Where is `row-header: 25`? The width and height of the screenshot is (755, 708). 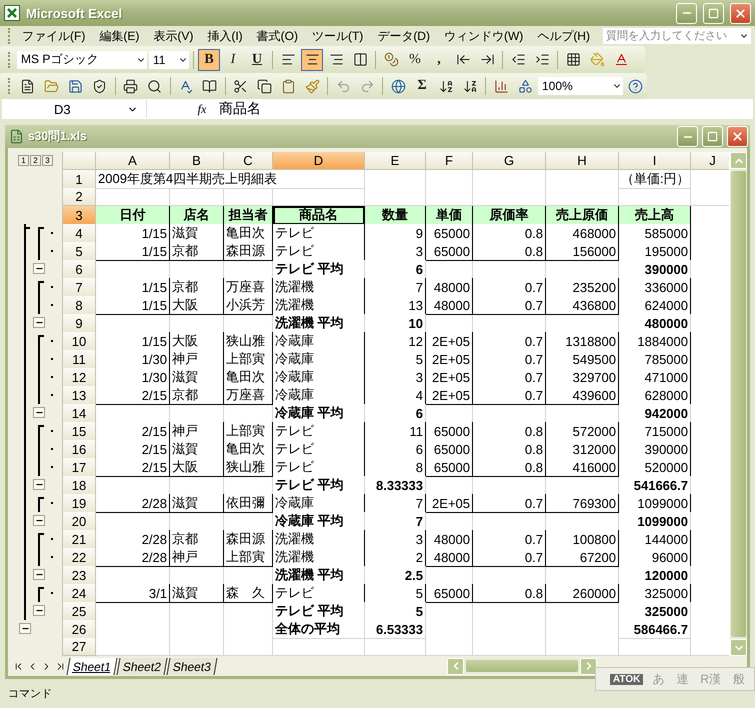 row-header: 25 is located at coordinates (79, 611).